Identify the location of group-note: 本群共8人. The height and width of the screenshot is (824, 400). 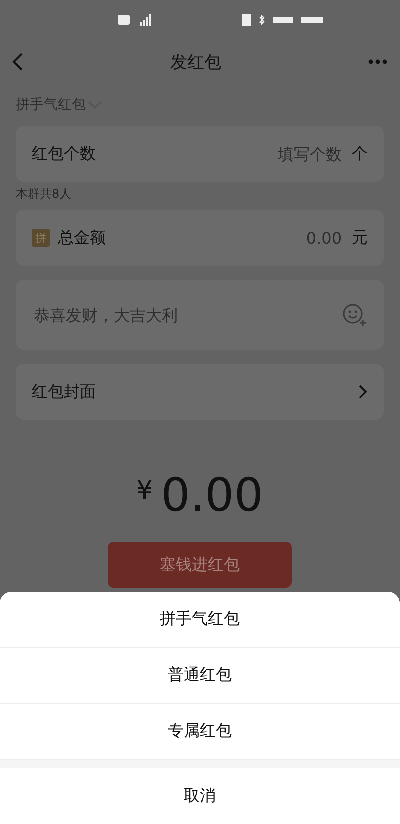
(44, 194).